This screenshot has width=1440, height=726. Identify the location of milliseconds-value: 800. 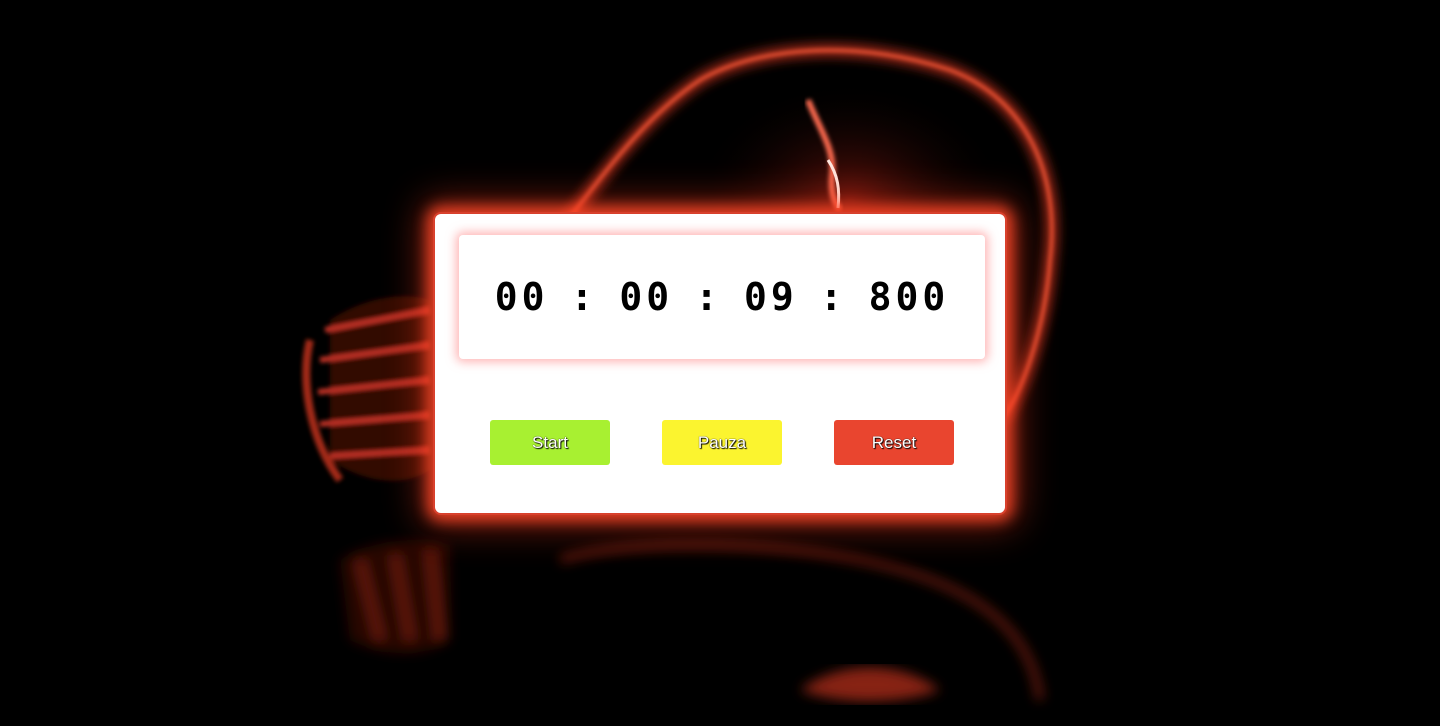
(909, 297).